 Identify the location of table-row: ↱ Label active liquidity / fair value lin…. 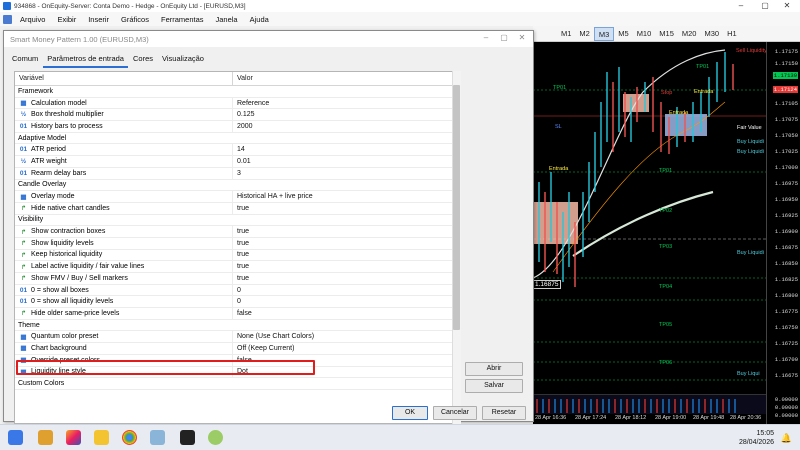
(237, 267).